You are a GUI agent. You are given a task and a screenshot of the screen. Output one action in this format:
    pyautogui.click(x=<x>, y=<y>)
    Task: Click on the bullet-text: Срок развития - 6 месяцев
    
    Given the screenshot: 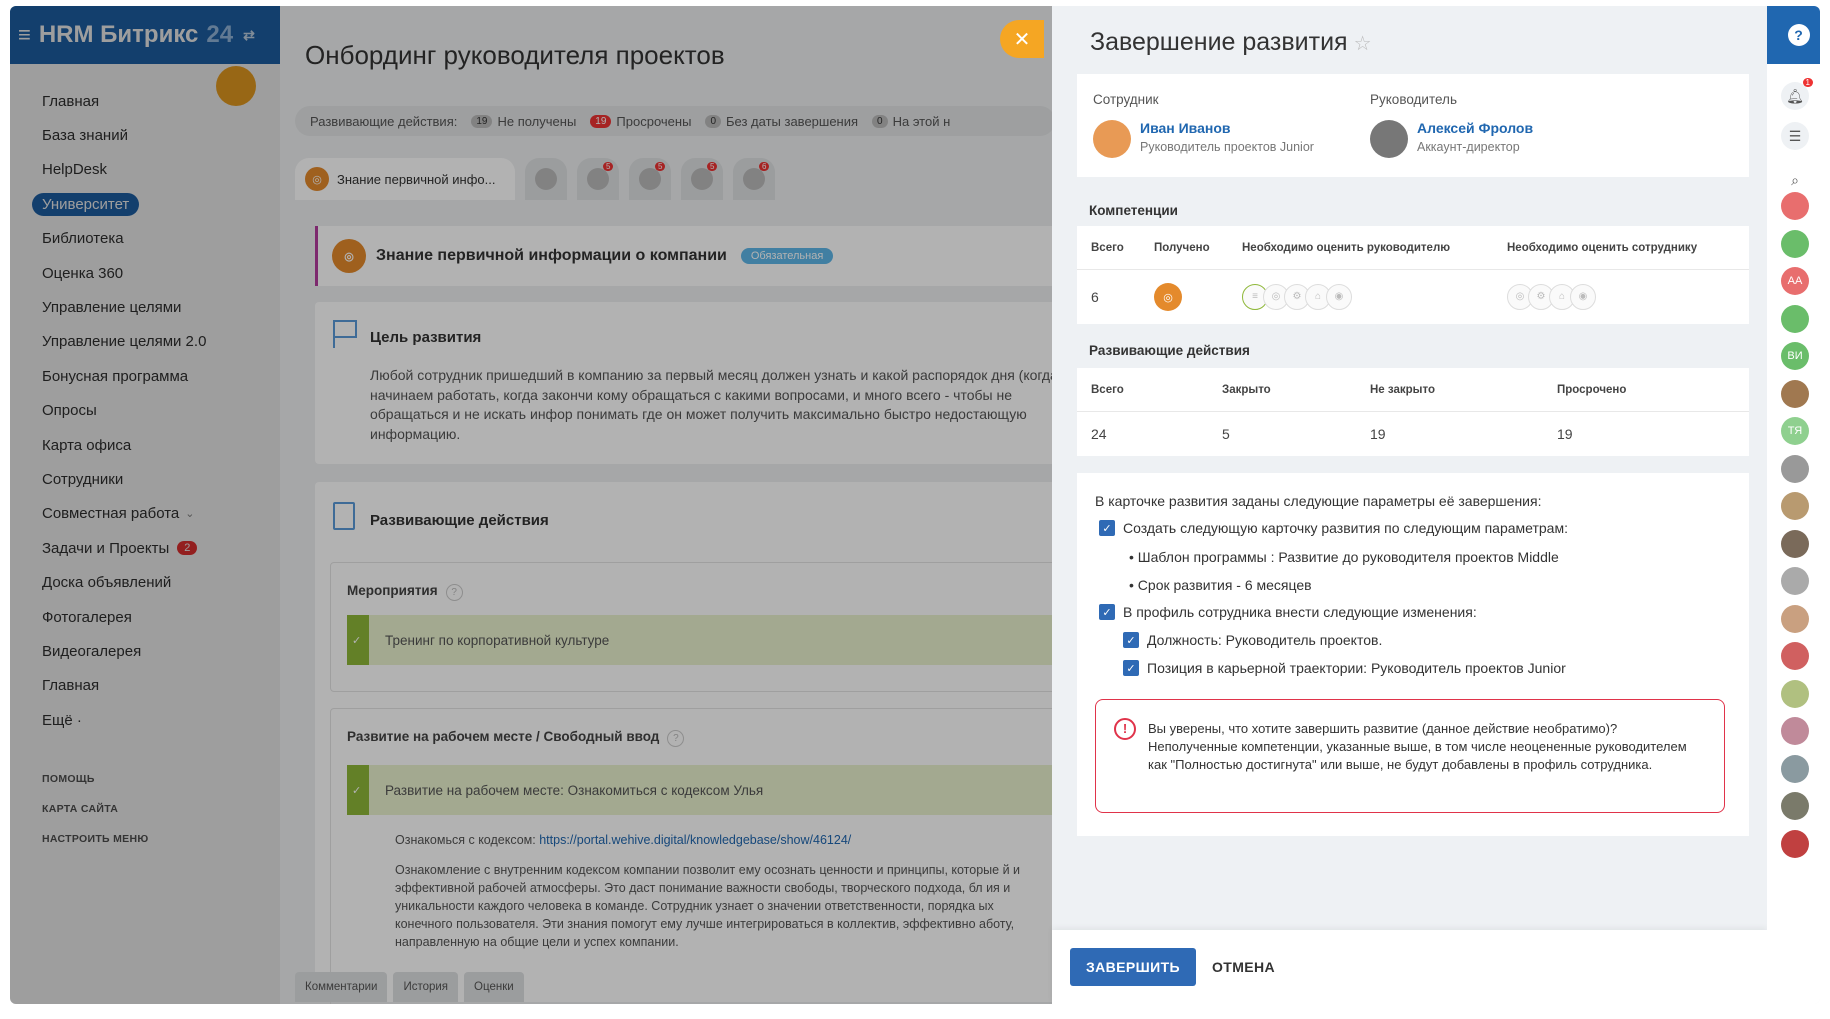 What is the action you would take?
    pyautogui.click(x=1224, y=585)
    